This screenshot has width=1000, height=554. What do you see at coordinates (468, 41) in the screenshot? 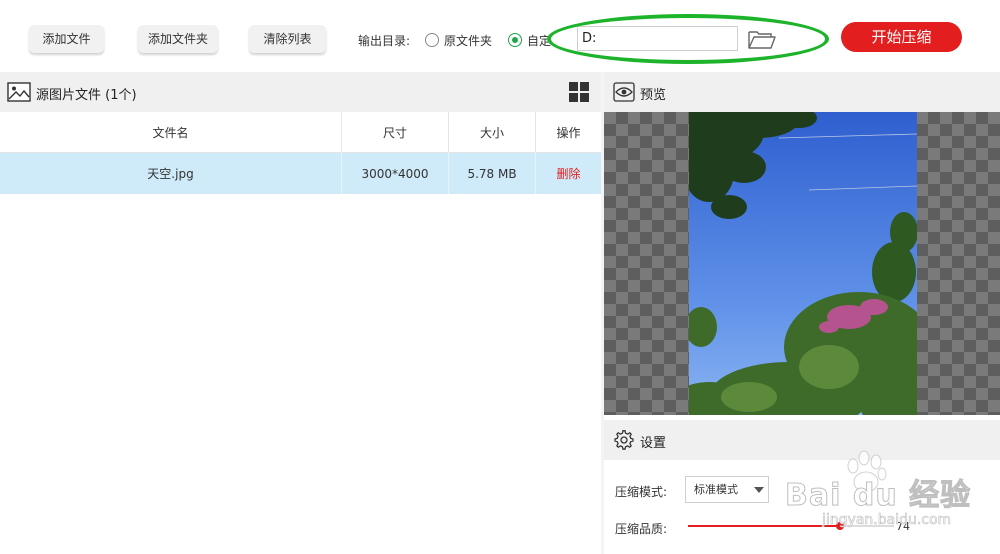
I see `radio-original-folder-label: 原文件夹` at bounding box center [468, 41].